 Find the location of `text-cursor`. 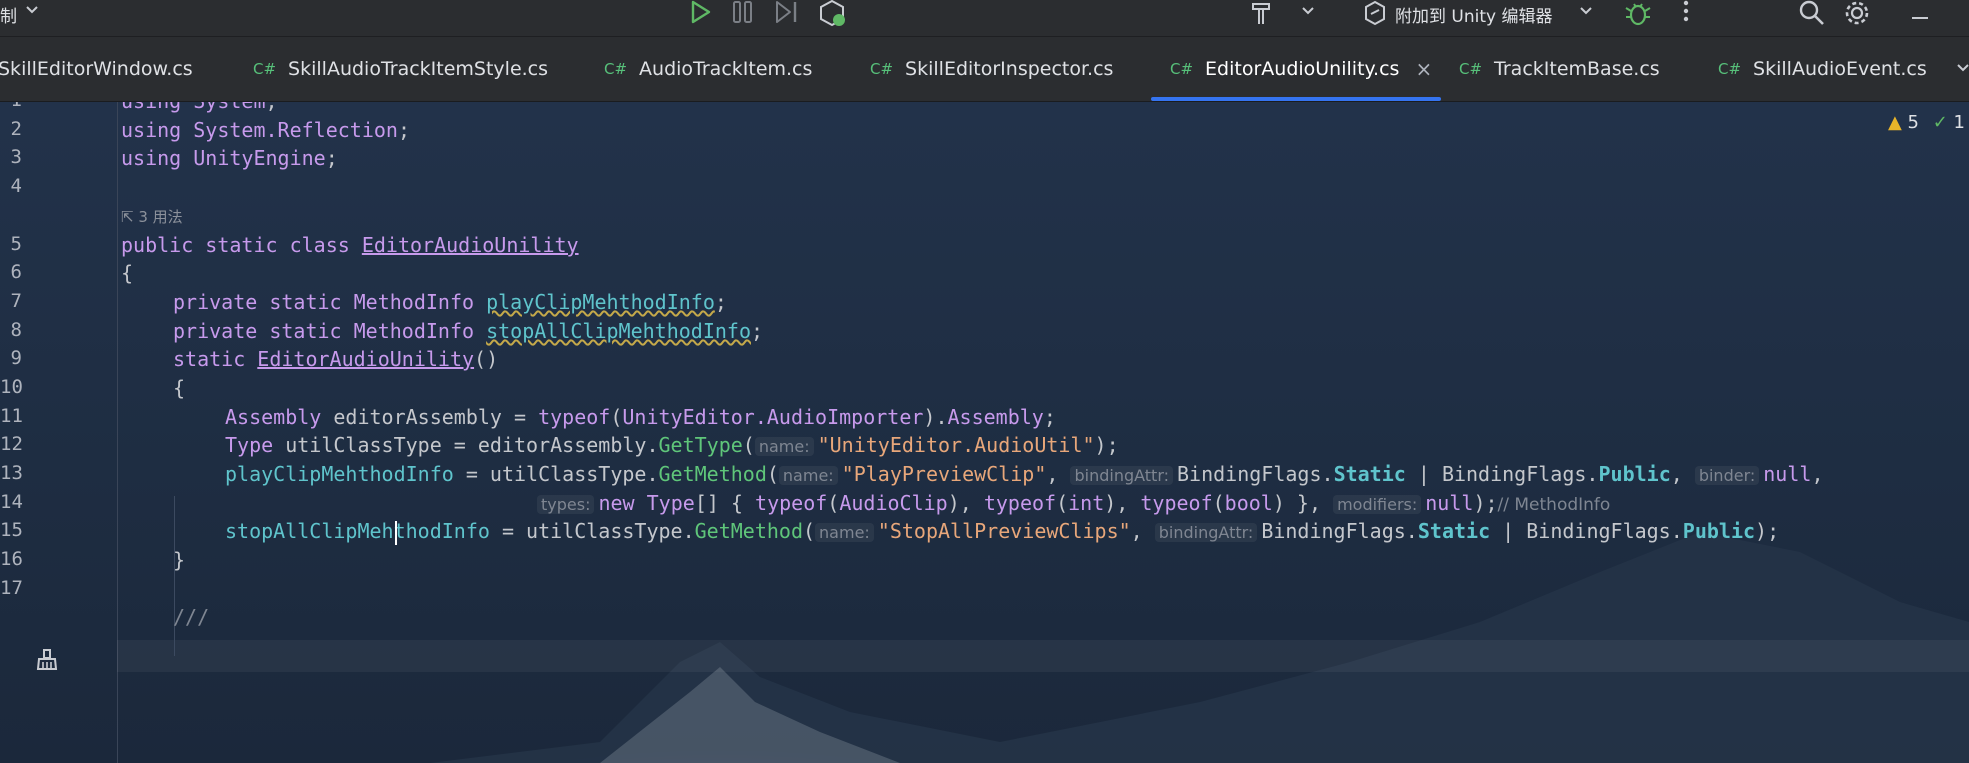

text-cursor is located at coordinates (396, 533).